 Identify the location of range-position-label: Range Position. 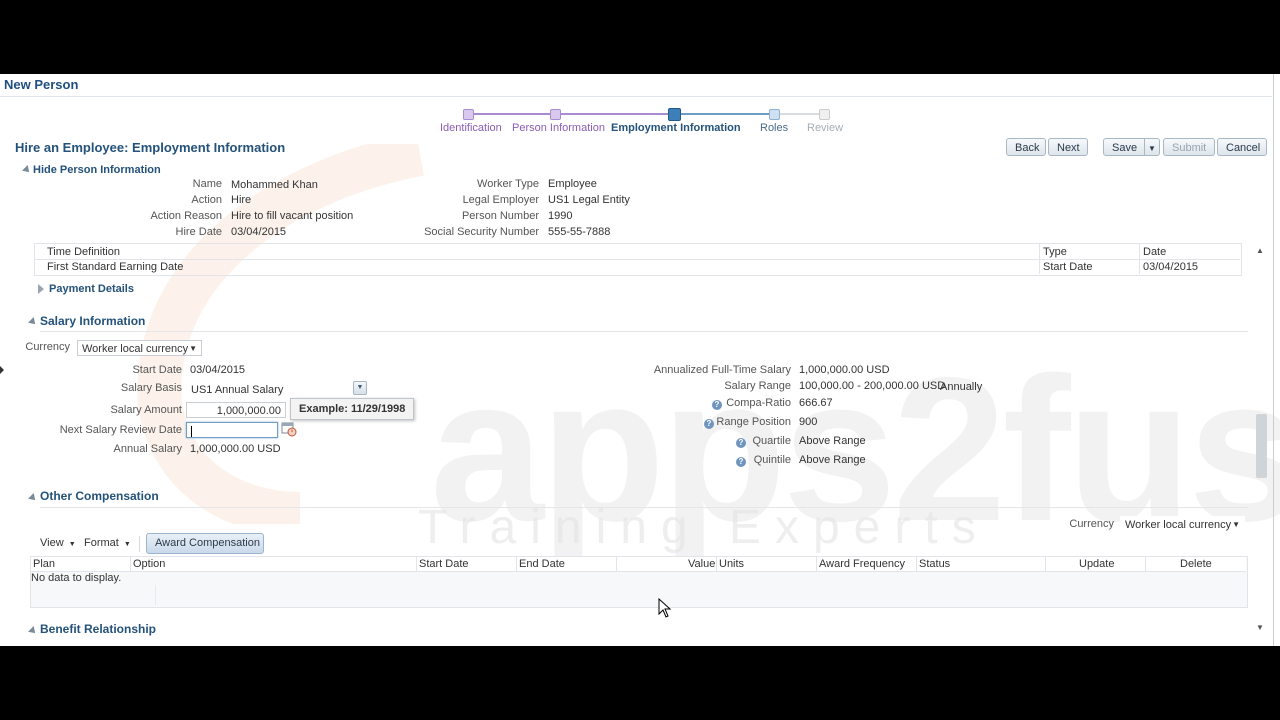
(753, 422).